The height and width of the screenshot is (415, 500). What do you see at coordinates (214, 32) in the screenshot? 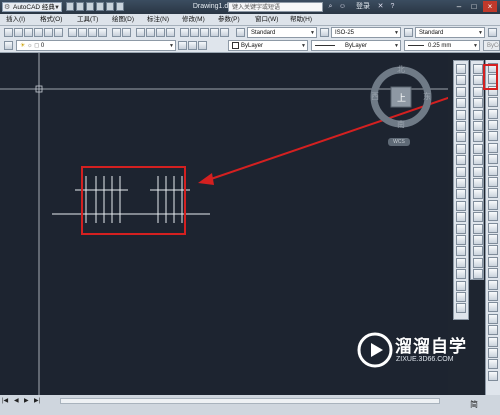
I see `sheet-set-icon` at bounding box center [214, 32].